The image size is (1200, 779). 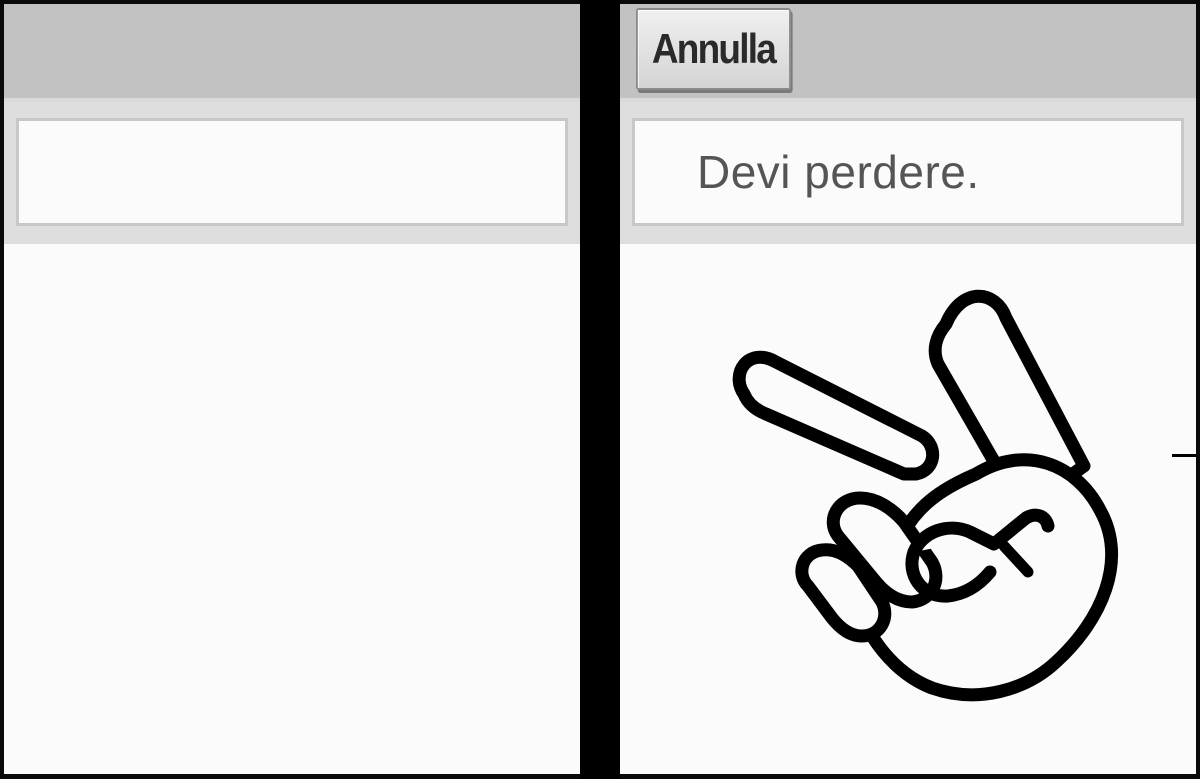 I want to click on cancel-button: Annulla, so click(x=713, y=49).